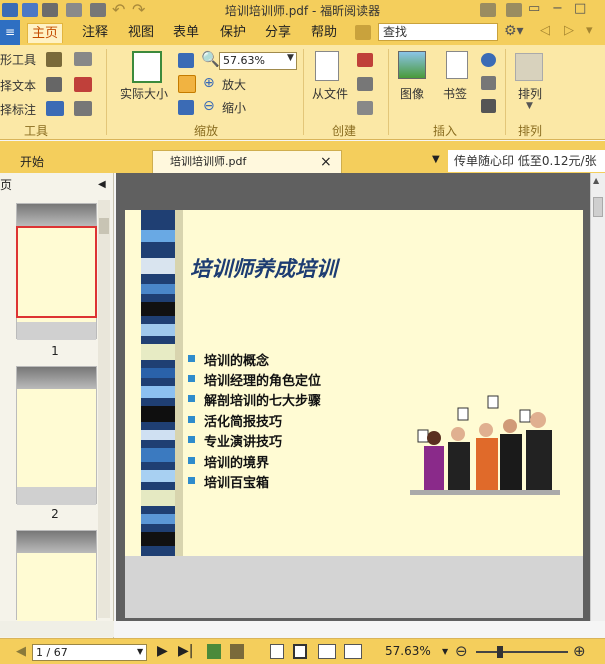 The height and width of the screenshot is (664, 605). Describe the element at coordinates (353, 651) in the screenshot. I see `continuous-facing-icon` at that location.